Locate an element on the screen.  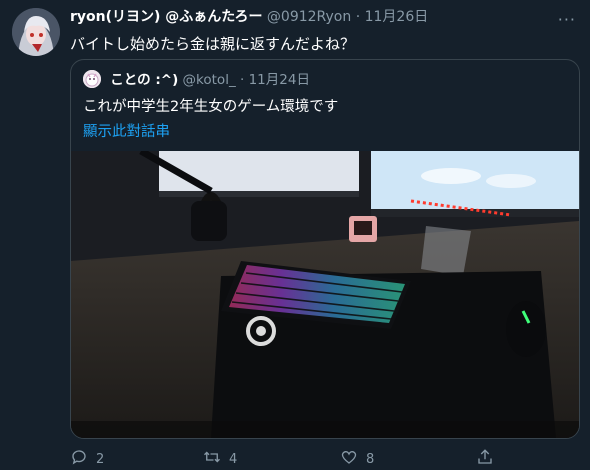
quoted-header: ことの :^) @kotol_ · 11月24日 is located at coordinates (196, 79).